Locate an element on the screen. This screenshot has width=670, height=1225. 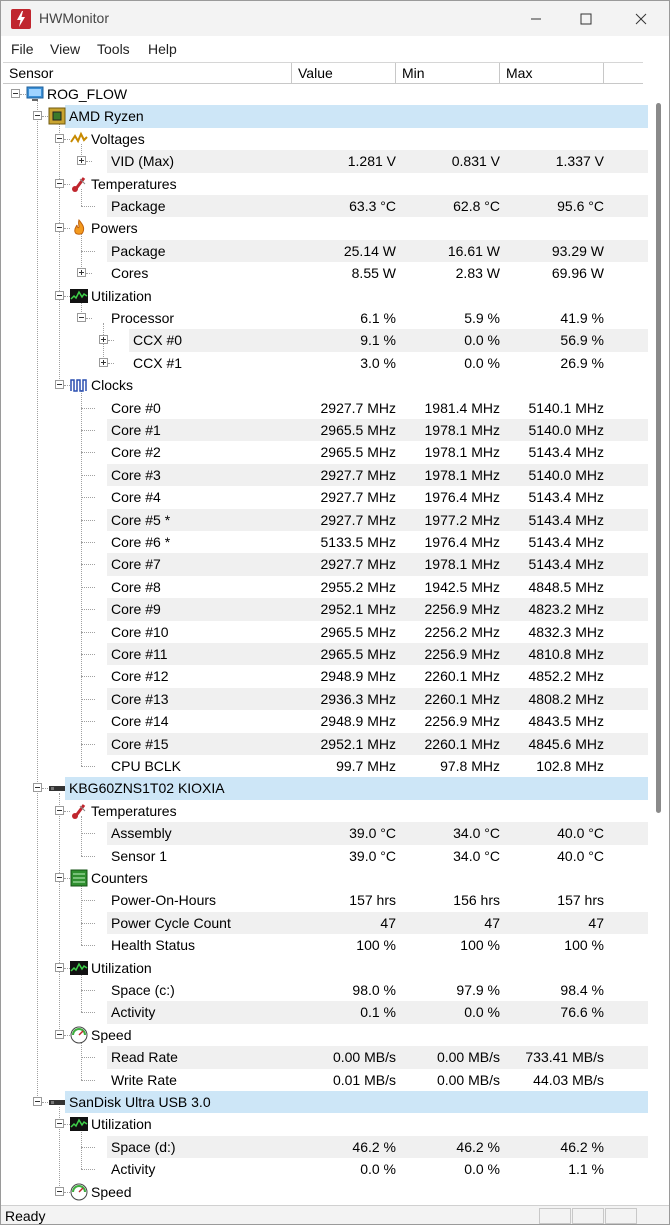
group-row: Powers is located at coordinates (325, 228).